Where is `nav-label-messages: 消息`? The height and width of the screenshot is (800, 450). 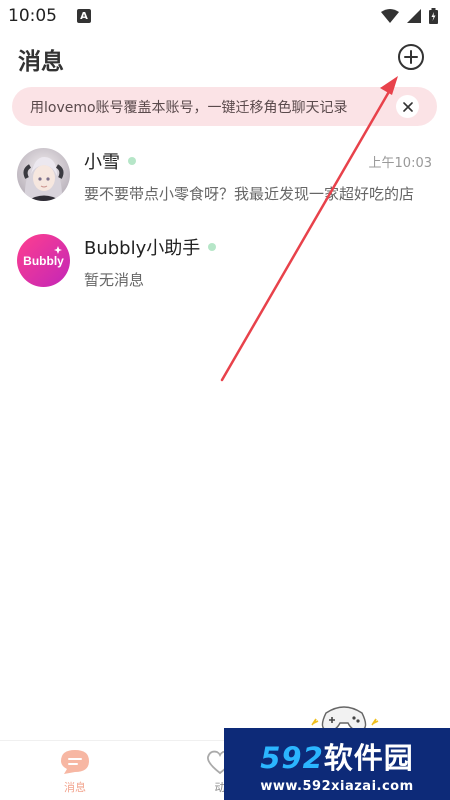 nav-label-messages: 消息 is located at coordinates (75, 787).